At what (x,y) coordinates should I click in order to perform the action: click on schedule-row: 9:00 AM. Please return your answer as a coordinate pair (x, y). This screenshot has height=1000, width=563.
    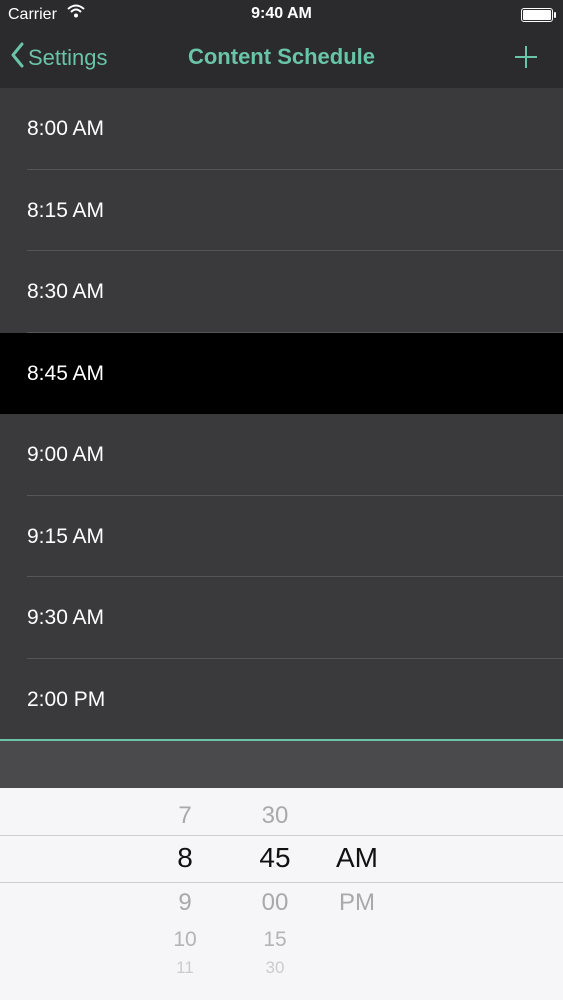
    Looking at the image, I should click on (281, 455).